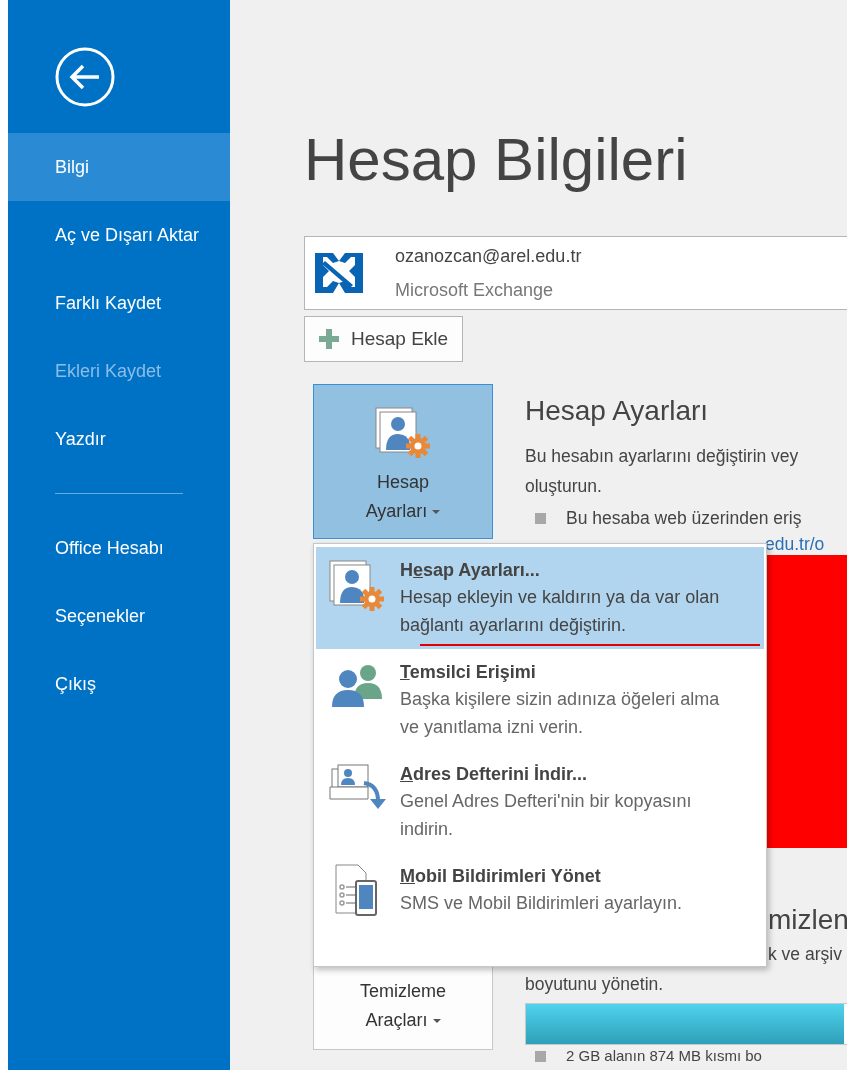 This screenshot has width=847, height=1070. I want to click on menu-item: Hesap Ayarları... Hesap ekleyin ve kaldırın ya da var olan bağlantı ayarlarını değiştirin., so click(540, 598).